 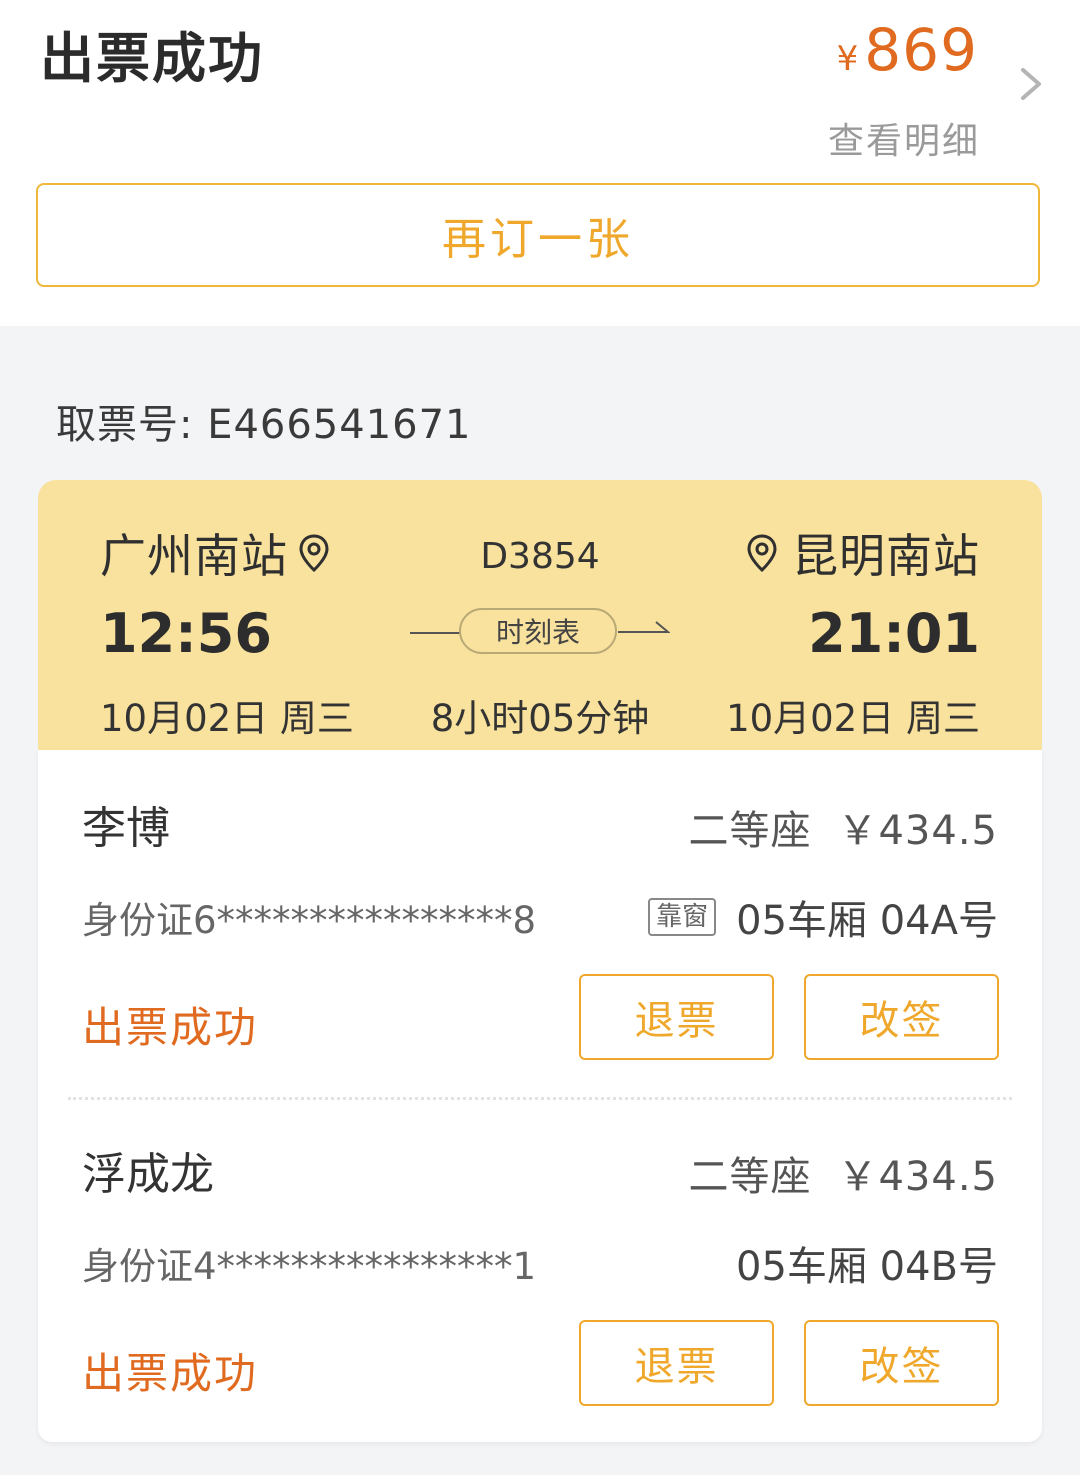 I want to click on arrival-time: 21:01, so click(x=894, y=633).